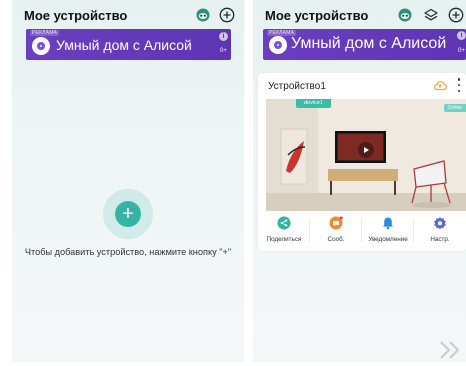 This screenshot has height=366, width=466. I want to click on share-label: Поделиться, so click(284, 239).